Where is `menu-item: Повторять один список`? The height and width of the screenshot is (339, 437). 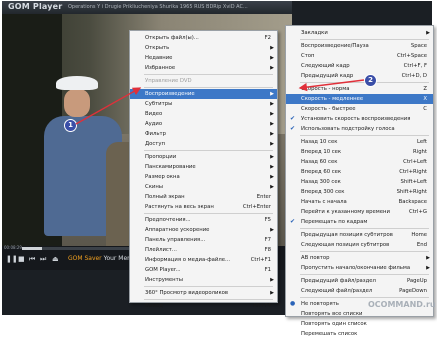
menu-item: Повторять один список is located at coordinates (359, 324).